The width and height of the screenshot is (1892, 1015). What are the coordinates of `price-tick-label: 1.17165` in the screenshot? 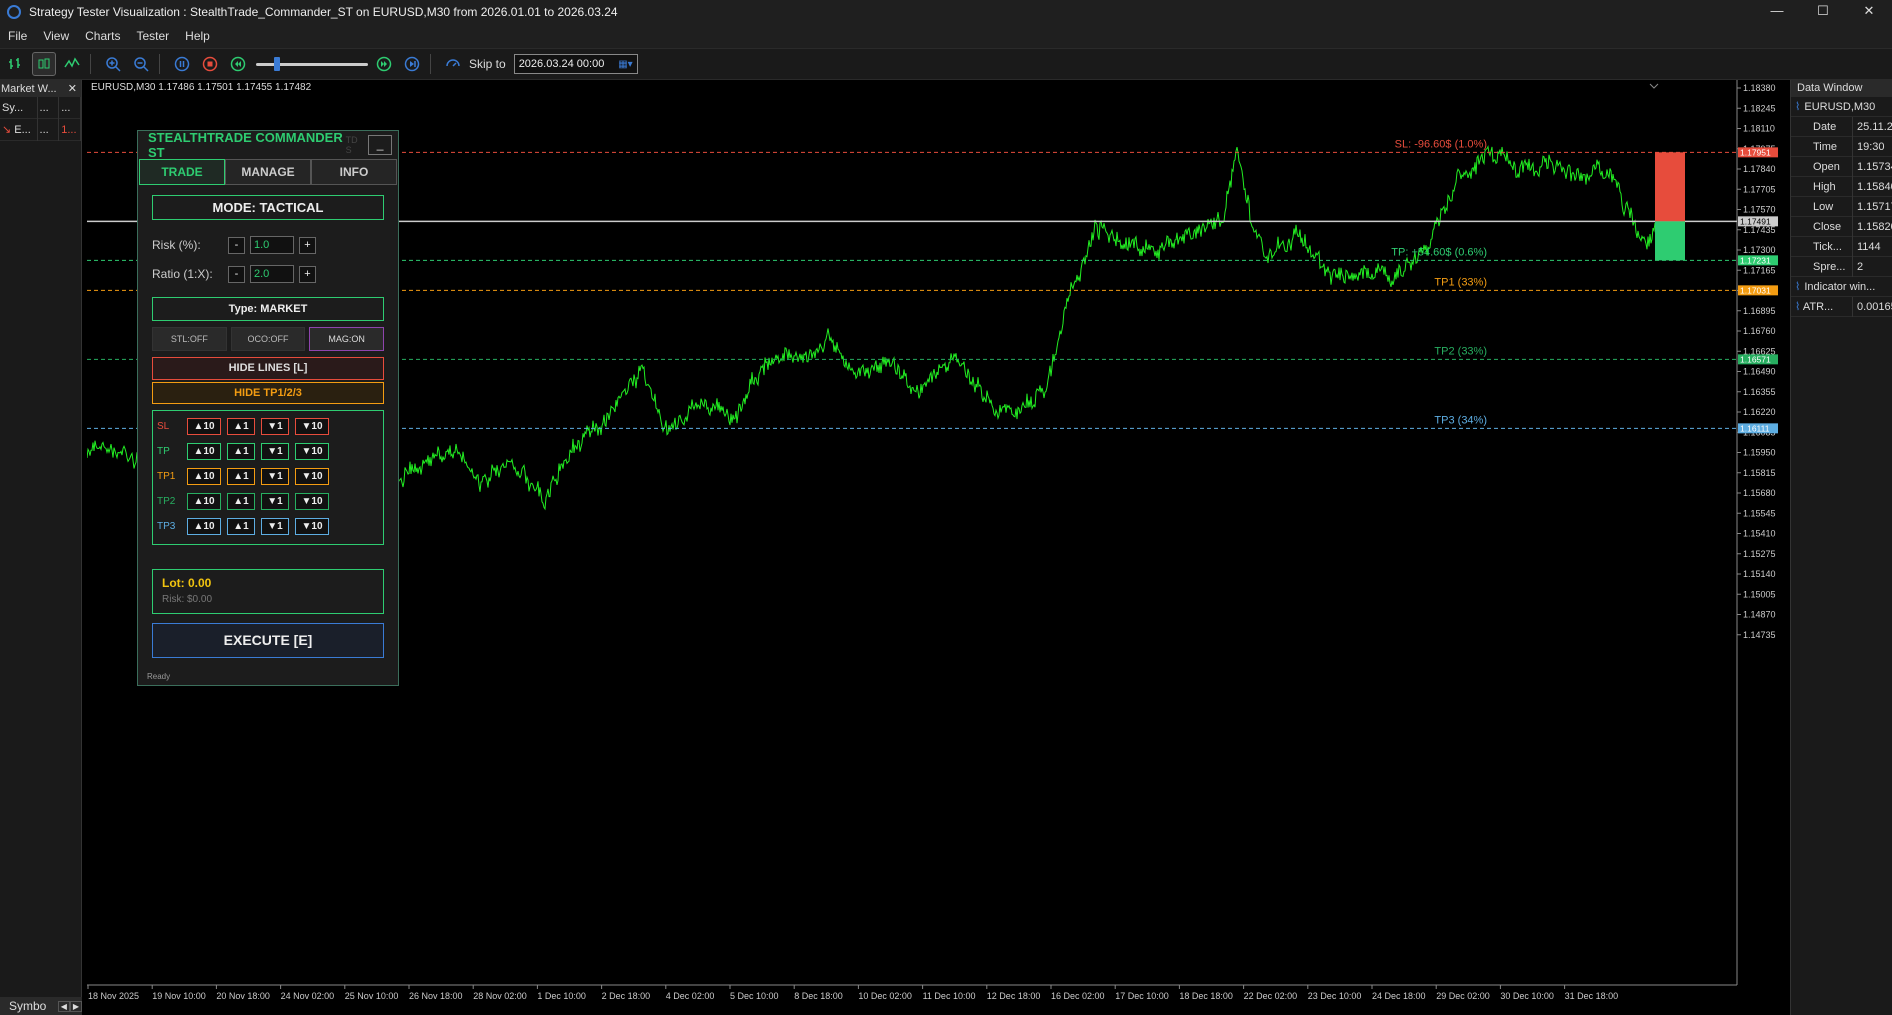 It's located at (1759, 270).